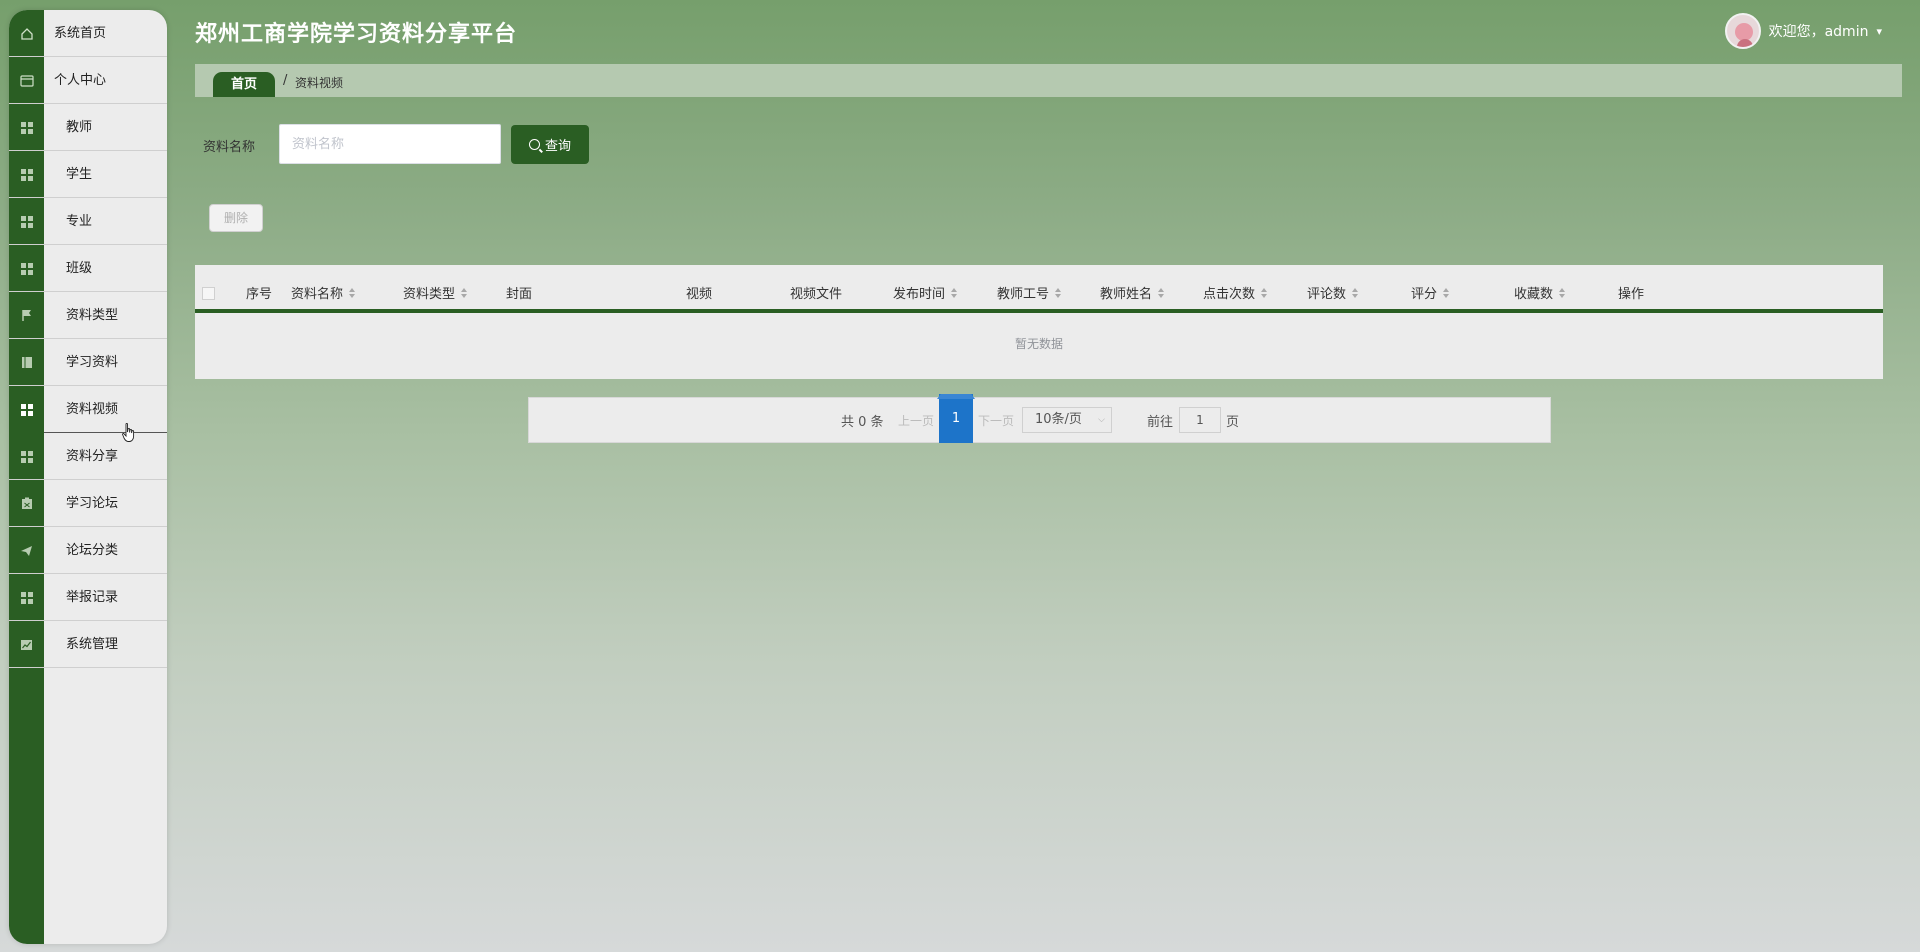  What do you see at coordinates (92, 409) in the screenshot?
I see `sidebar-item-label: 资料视频` at bounding box center [92, 409].